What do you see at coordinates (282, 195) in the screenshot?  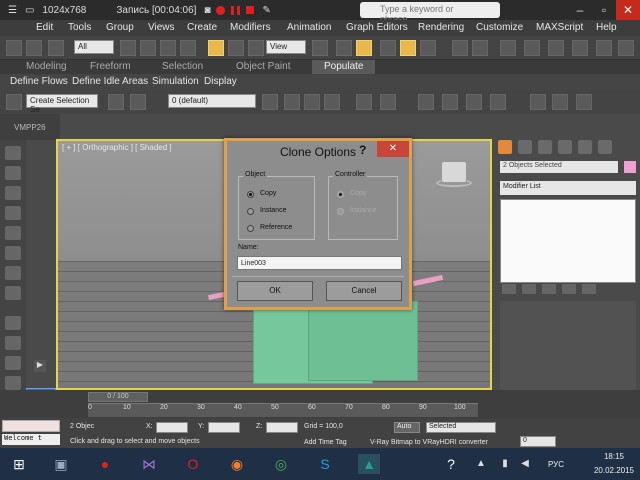 I see `object-copy-radio: Copy` at bounding box center [282, 195].